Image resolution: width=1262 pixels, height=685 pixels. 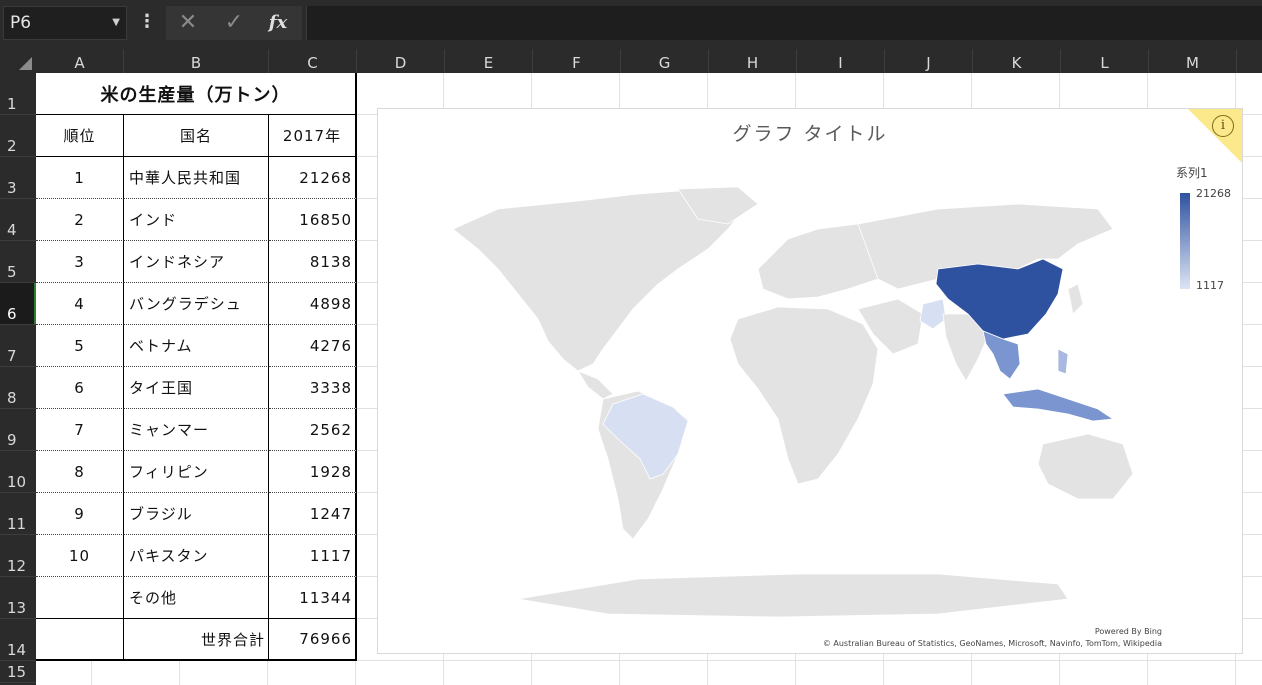 I want to click on table-cell-country: タイ王国, so click(x=196, y=388).